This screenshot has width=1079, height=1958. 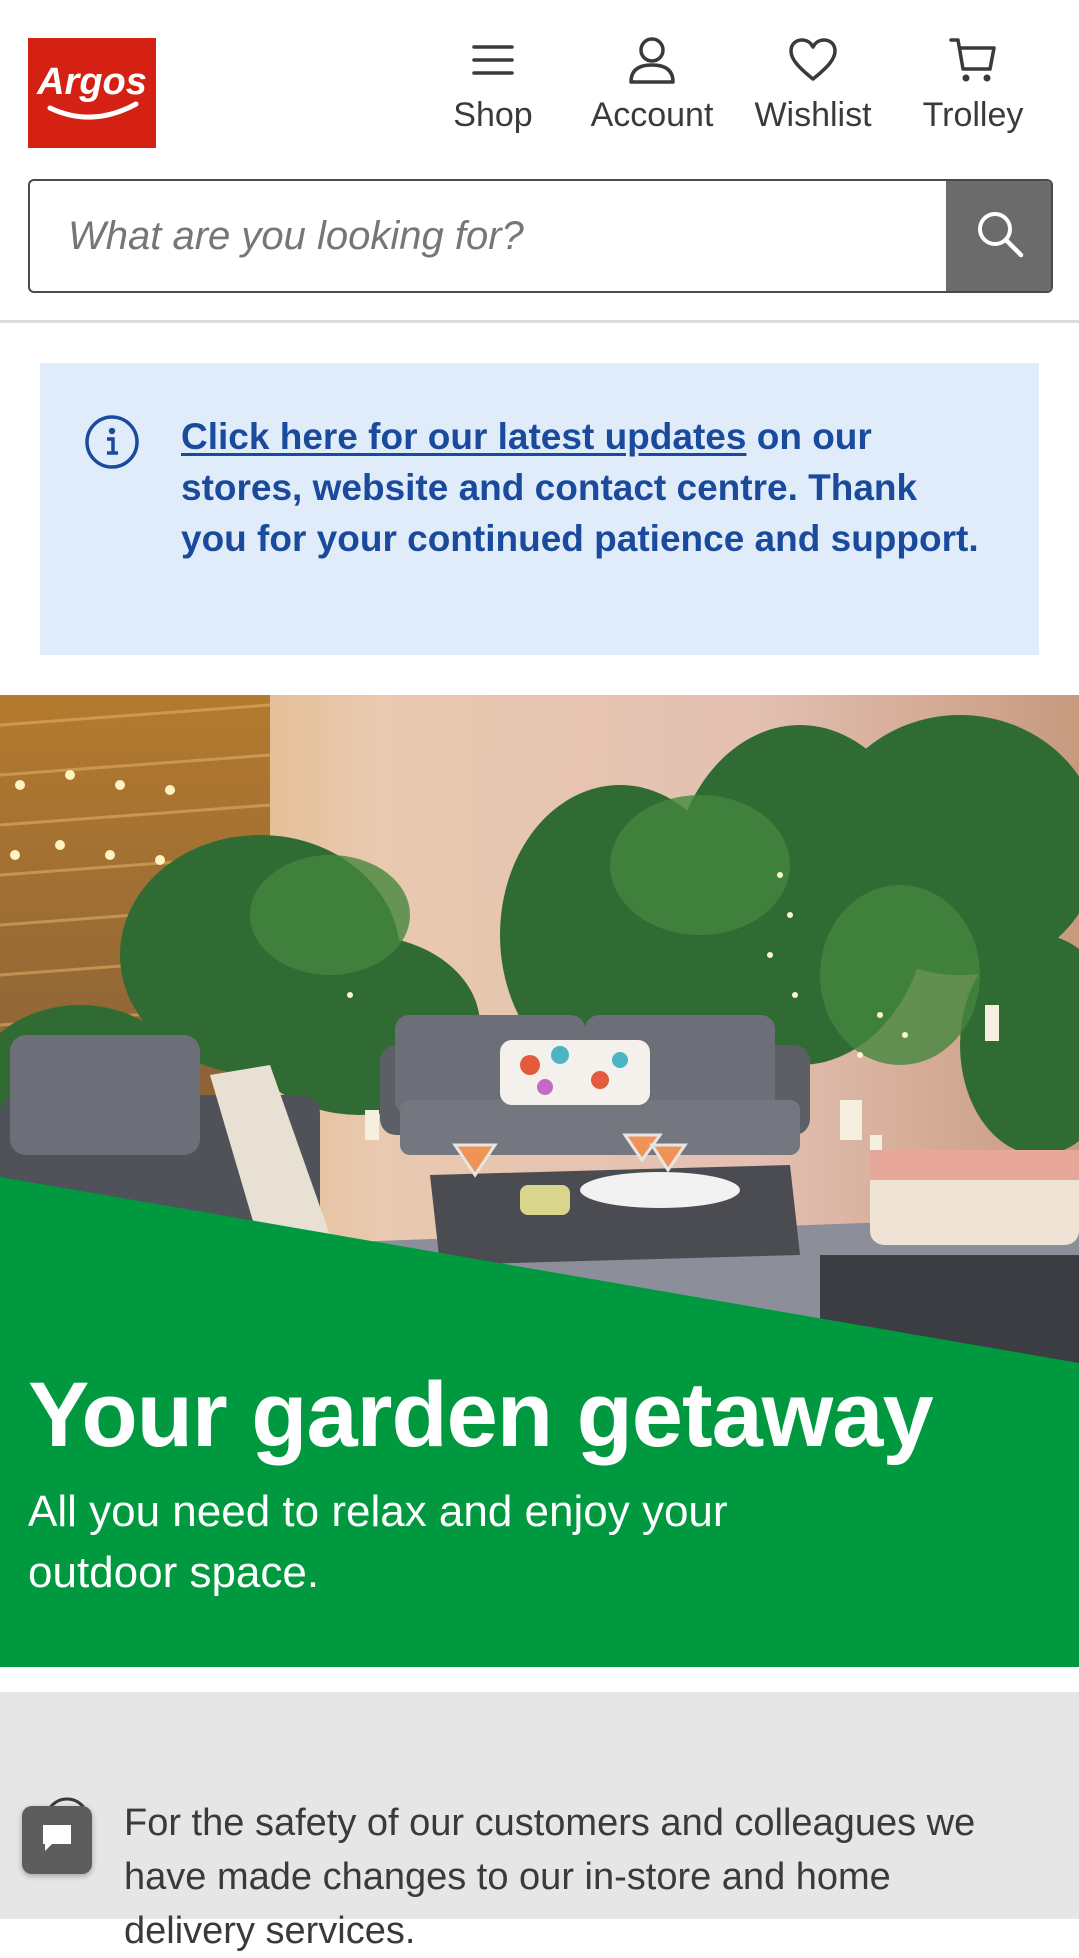 I want to click on nav-shop: Shop, so click(x=493, y=89).